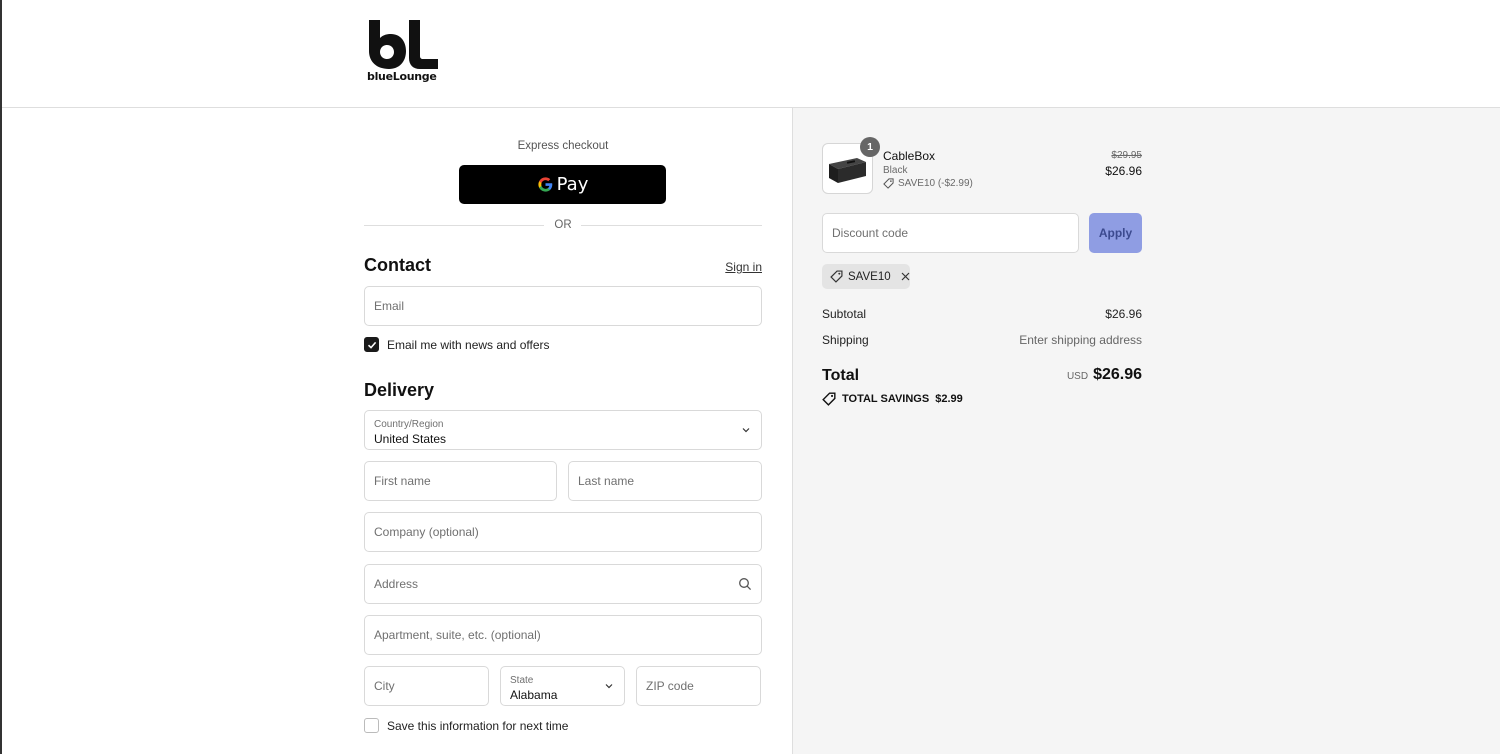 The height and width of the screenshot is (754, 1500). Describe the element at coordinates (935, 183) in the screenshot. I see `product-discount-text: SAVE10 (-$2.99)` at that location.